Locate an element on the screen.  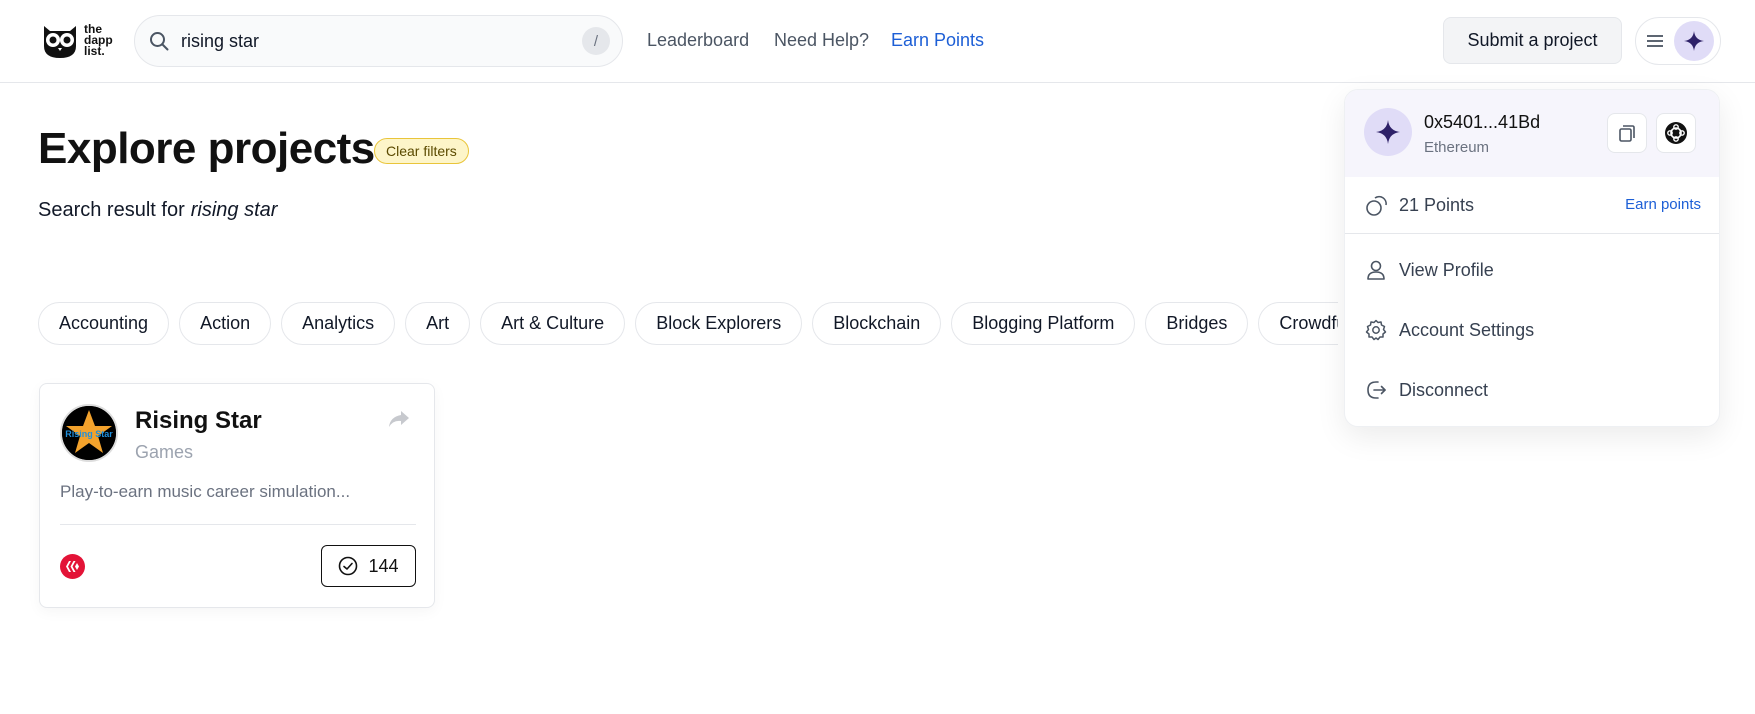
search-shortcut-key: / is located at coordinates (596, 41).